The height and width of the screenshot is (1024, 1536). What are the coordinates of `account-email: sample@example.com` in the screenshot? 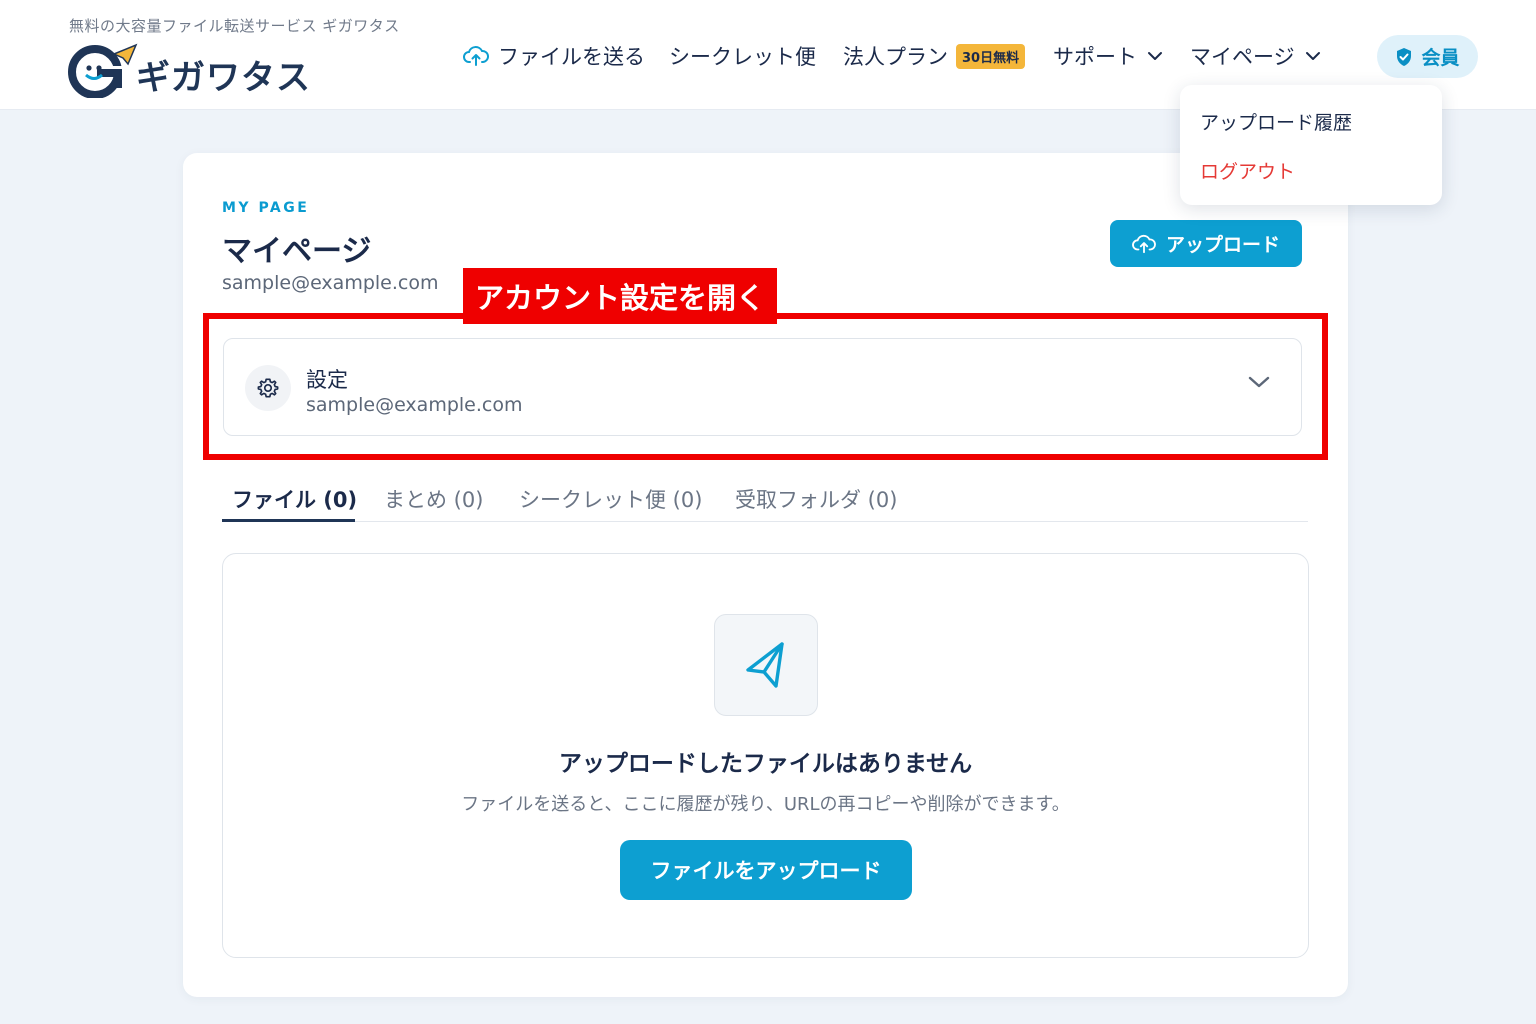 It's located at (330, 283).